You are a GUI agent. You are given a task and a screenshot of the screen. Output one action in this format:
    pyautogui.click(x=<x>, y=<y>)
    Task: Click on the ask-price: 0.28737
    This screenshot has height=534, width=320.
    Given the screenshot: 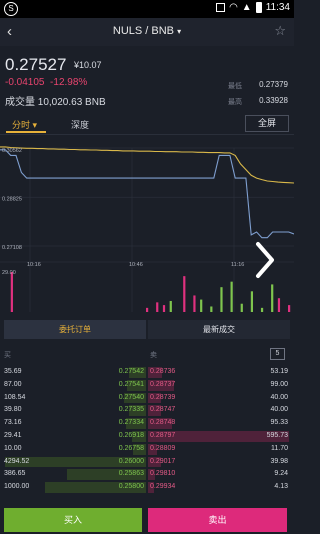 What is the action you would take?
    pyautogui.click(x=163, y=384)
    